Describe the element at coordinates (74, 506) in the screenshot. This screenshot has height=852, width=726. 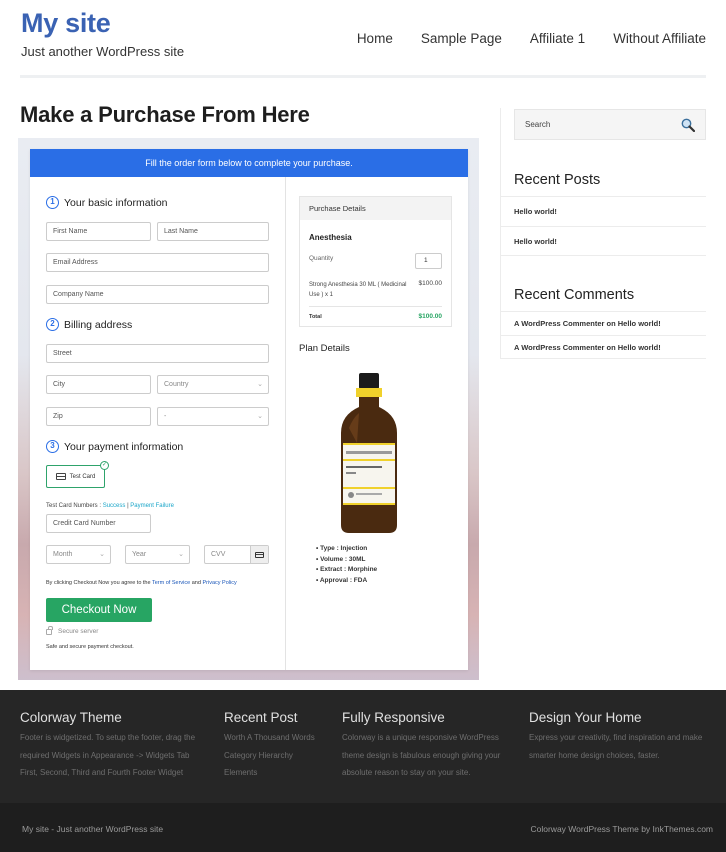
I see `test-card-numbers-label: Test Card Numbers :` at that location.